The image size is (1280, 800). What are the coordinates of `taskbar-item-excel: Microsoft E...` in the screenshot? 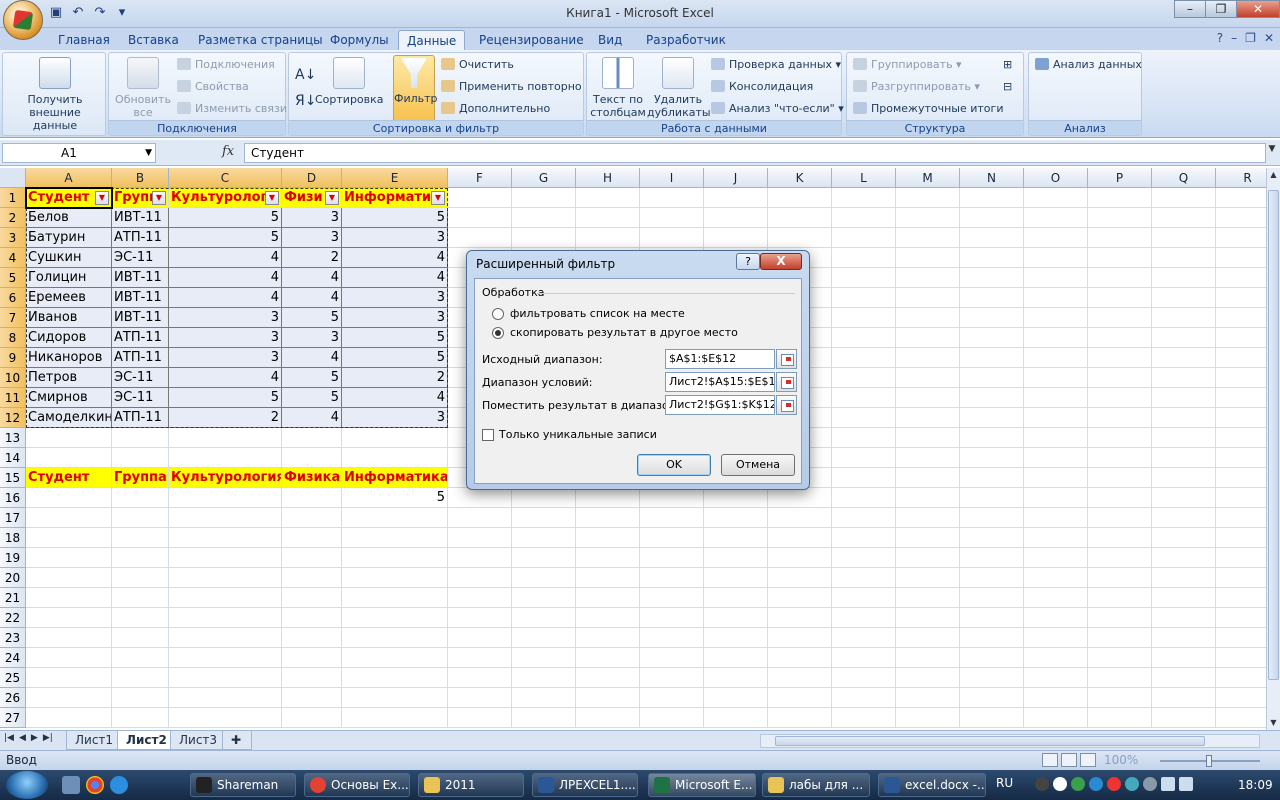 It's located at (702, 785).